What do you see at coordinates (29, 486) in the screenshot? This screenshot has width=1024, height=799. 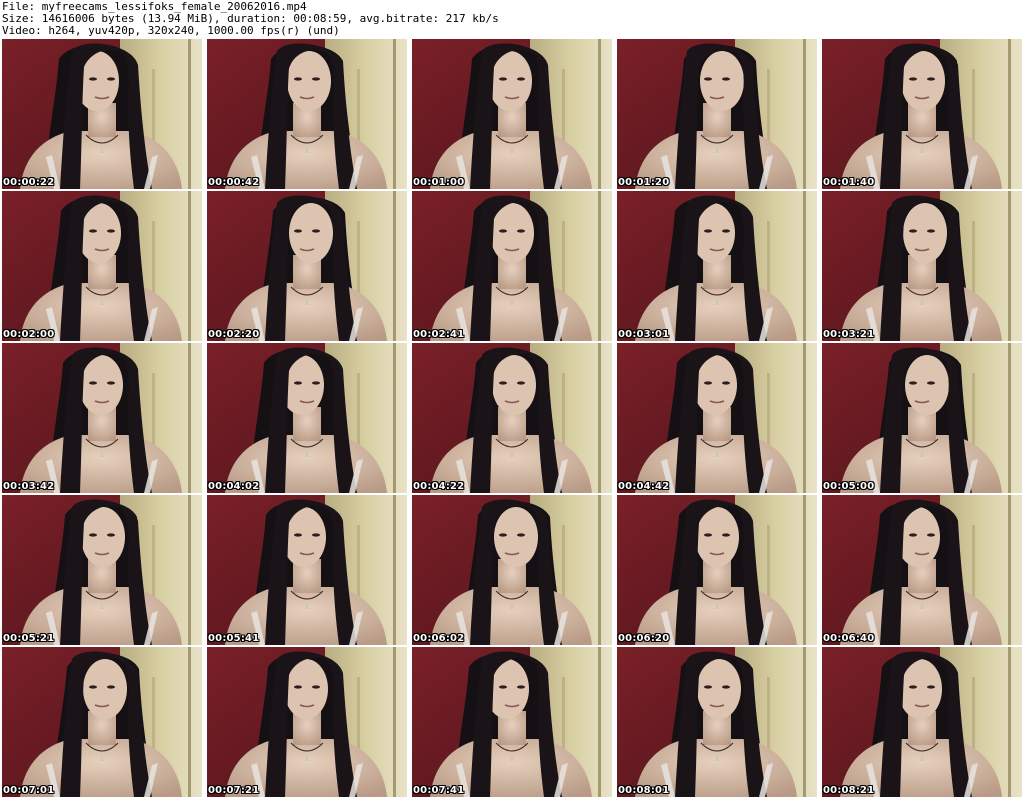 I see `thumbnail-timestamp: 00:03:42` at bounding box center [29, 486].